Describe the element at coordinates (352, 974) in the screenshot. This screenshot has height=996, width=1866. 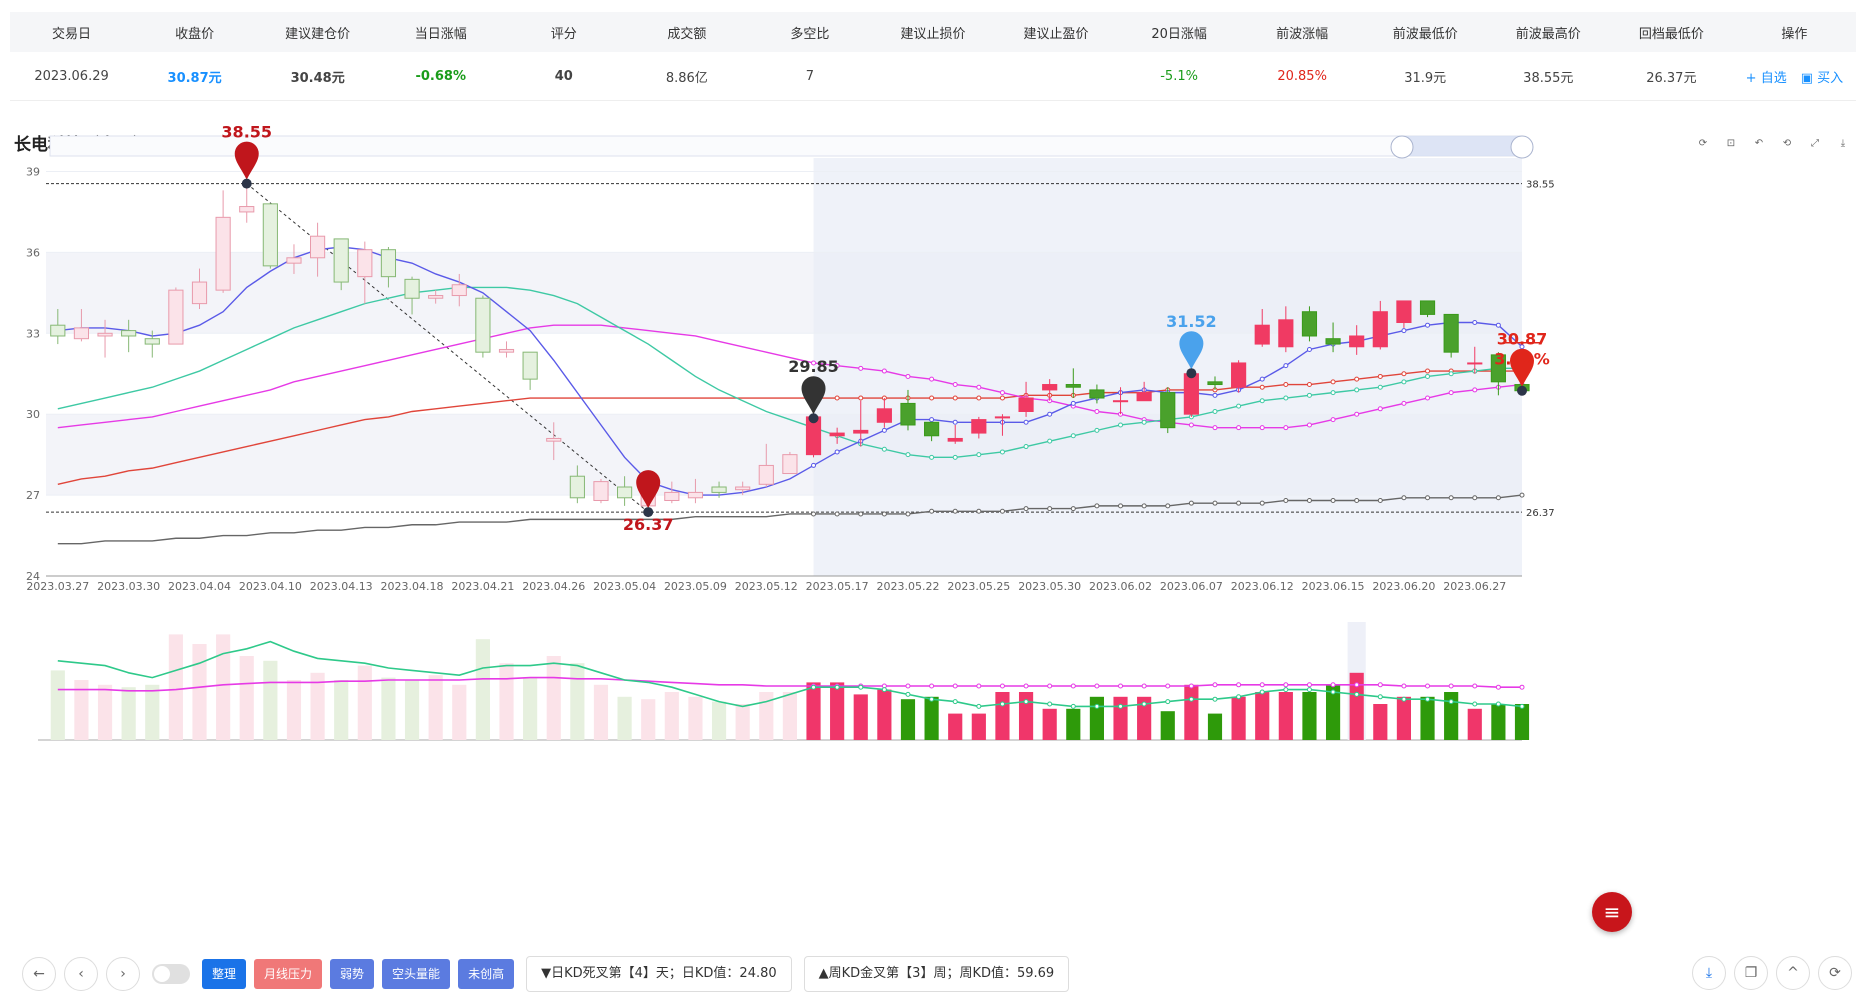
I see `tag-button: 弱势` at that location.